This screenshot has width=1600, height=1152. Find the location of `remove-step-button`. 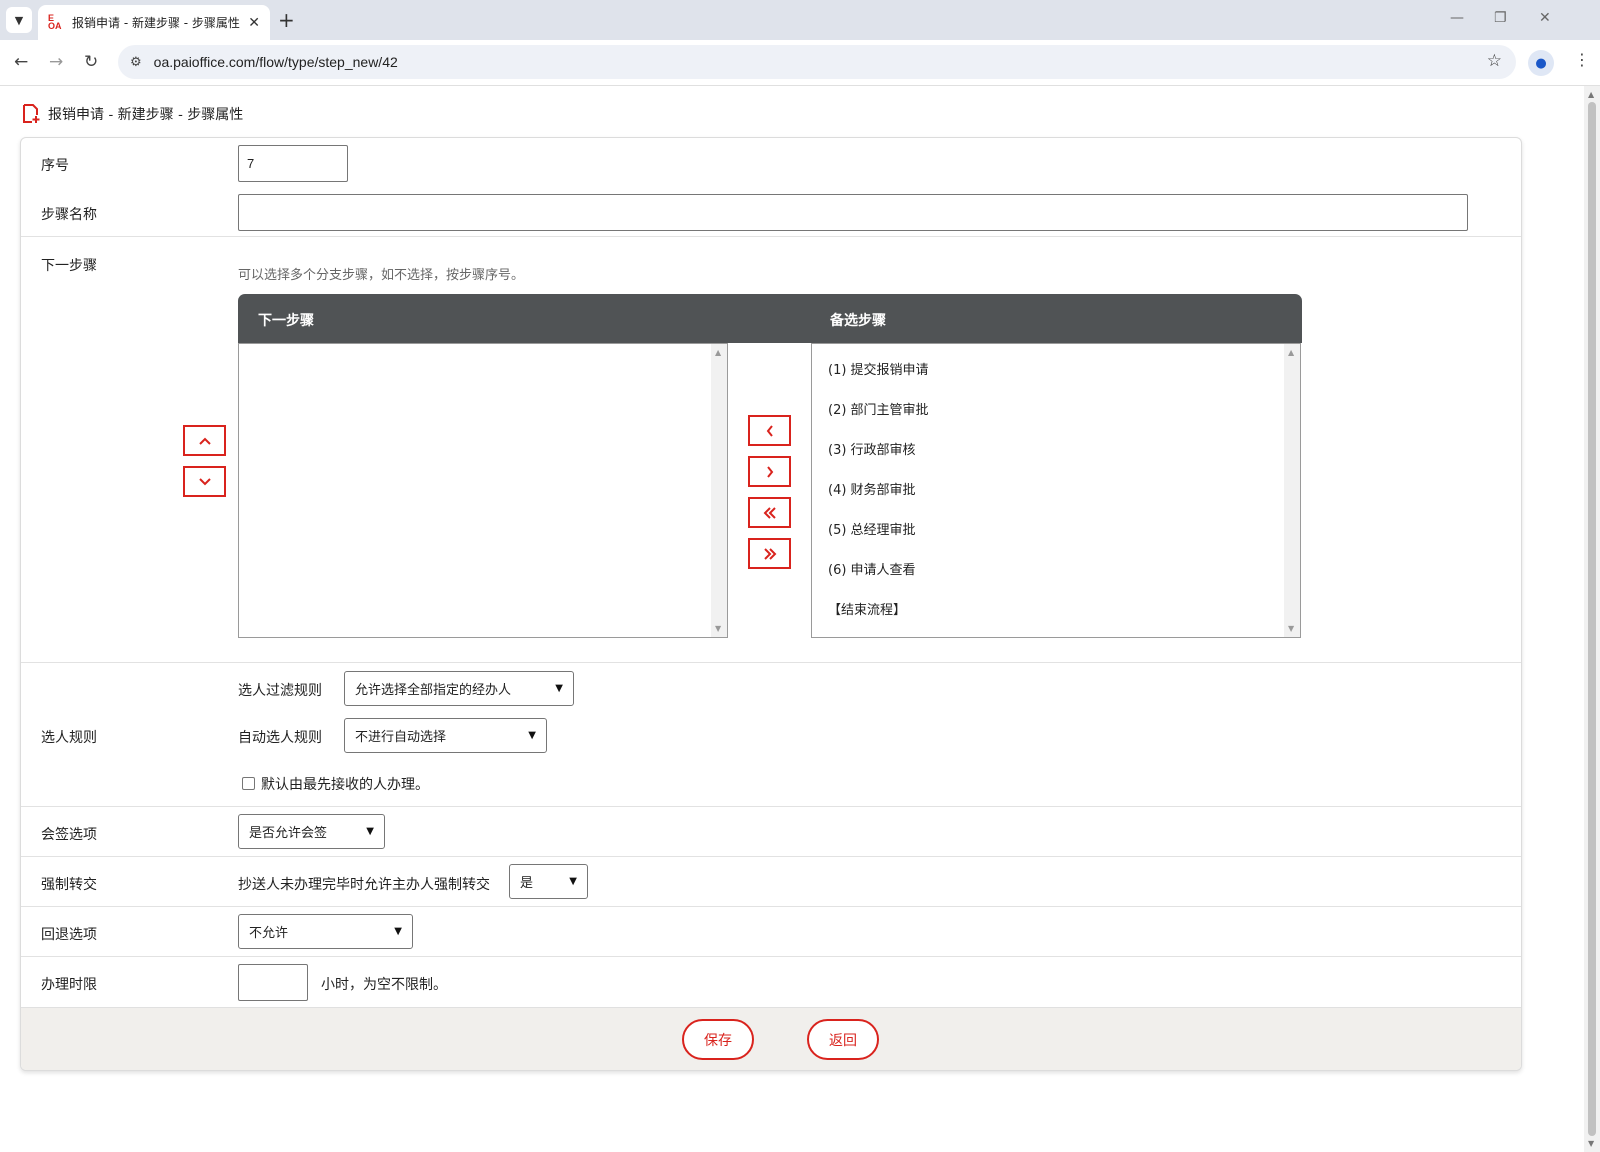

remove-step-button is located at coordinates (769, 471).